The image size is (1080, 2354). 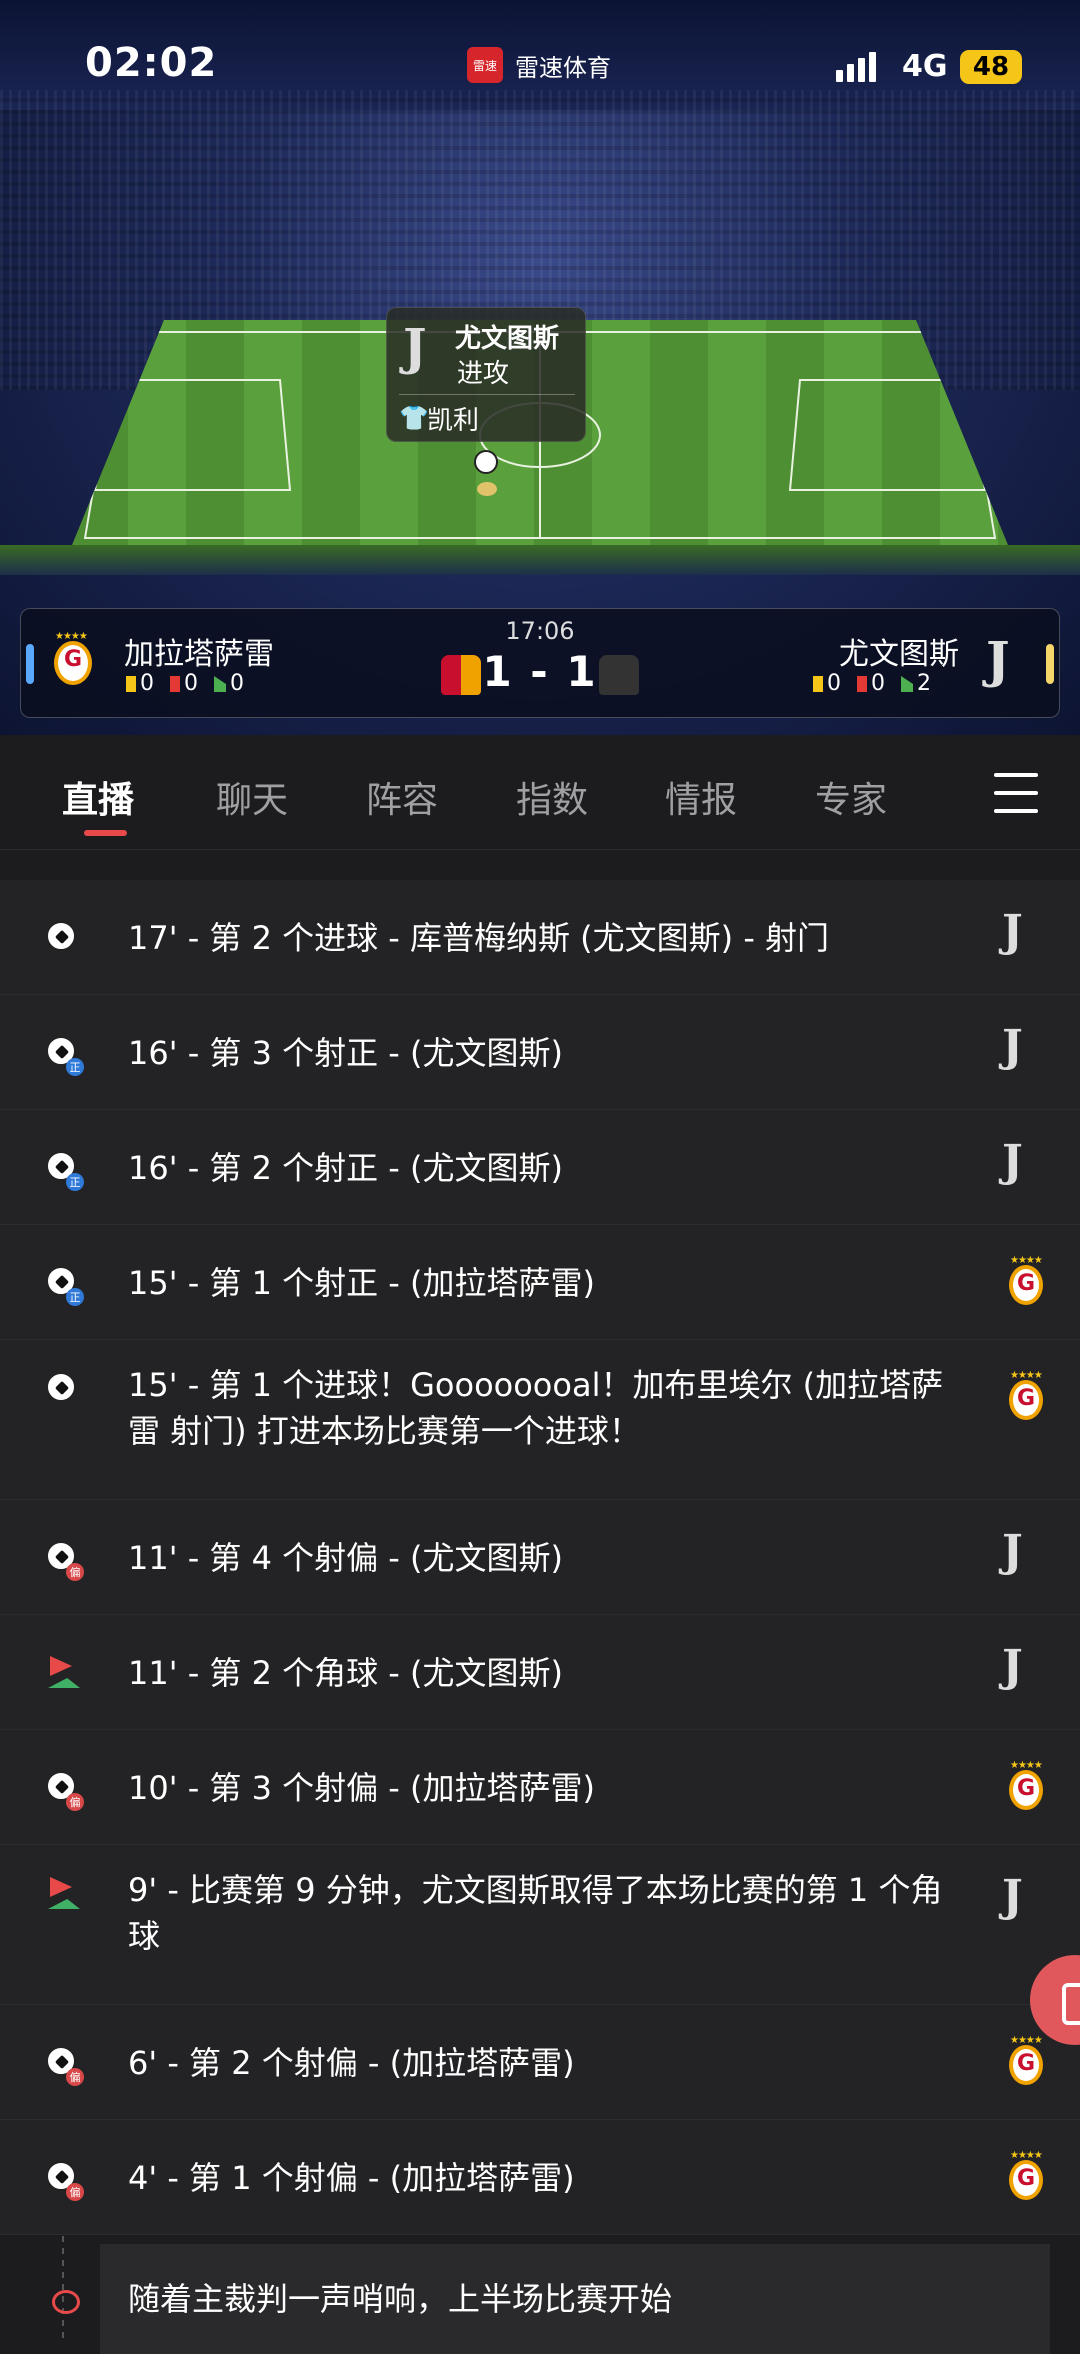 I want to click on event-row: 正 16' - 第 3 个射正 - (尤文图斯) J, so click(x=540, y=1052).